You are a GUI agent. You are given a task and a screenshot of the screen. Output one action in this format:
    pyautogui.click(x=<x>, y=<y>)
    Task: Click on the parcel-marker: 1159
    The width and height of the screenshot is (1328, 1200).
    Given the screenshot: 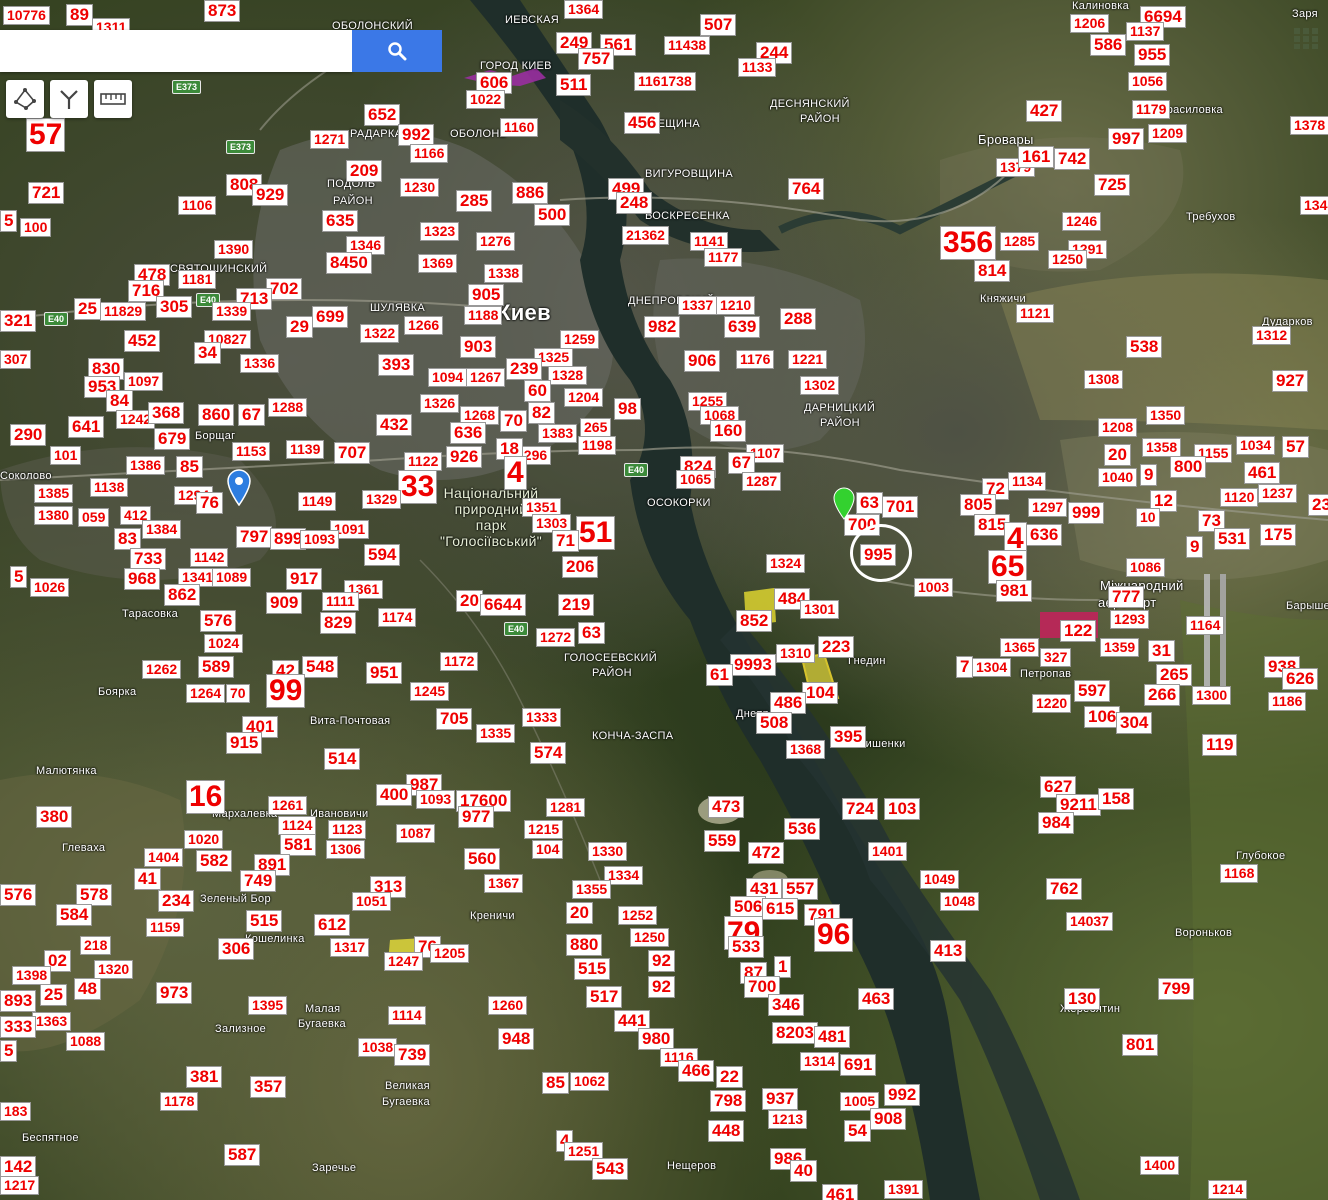 What is the action you would take?
    pyautogui.click(x=165, y=927)
    